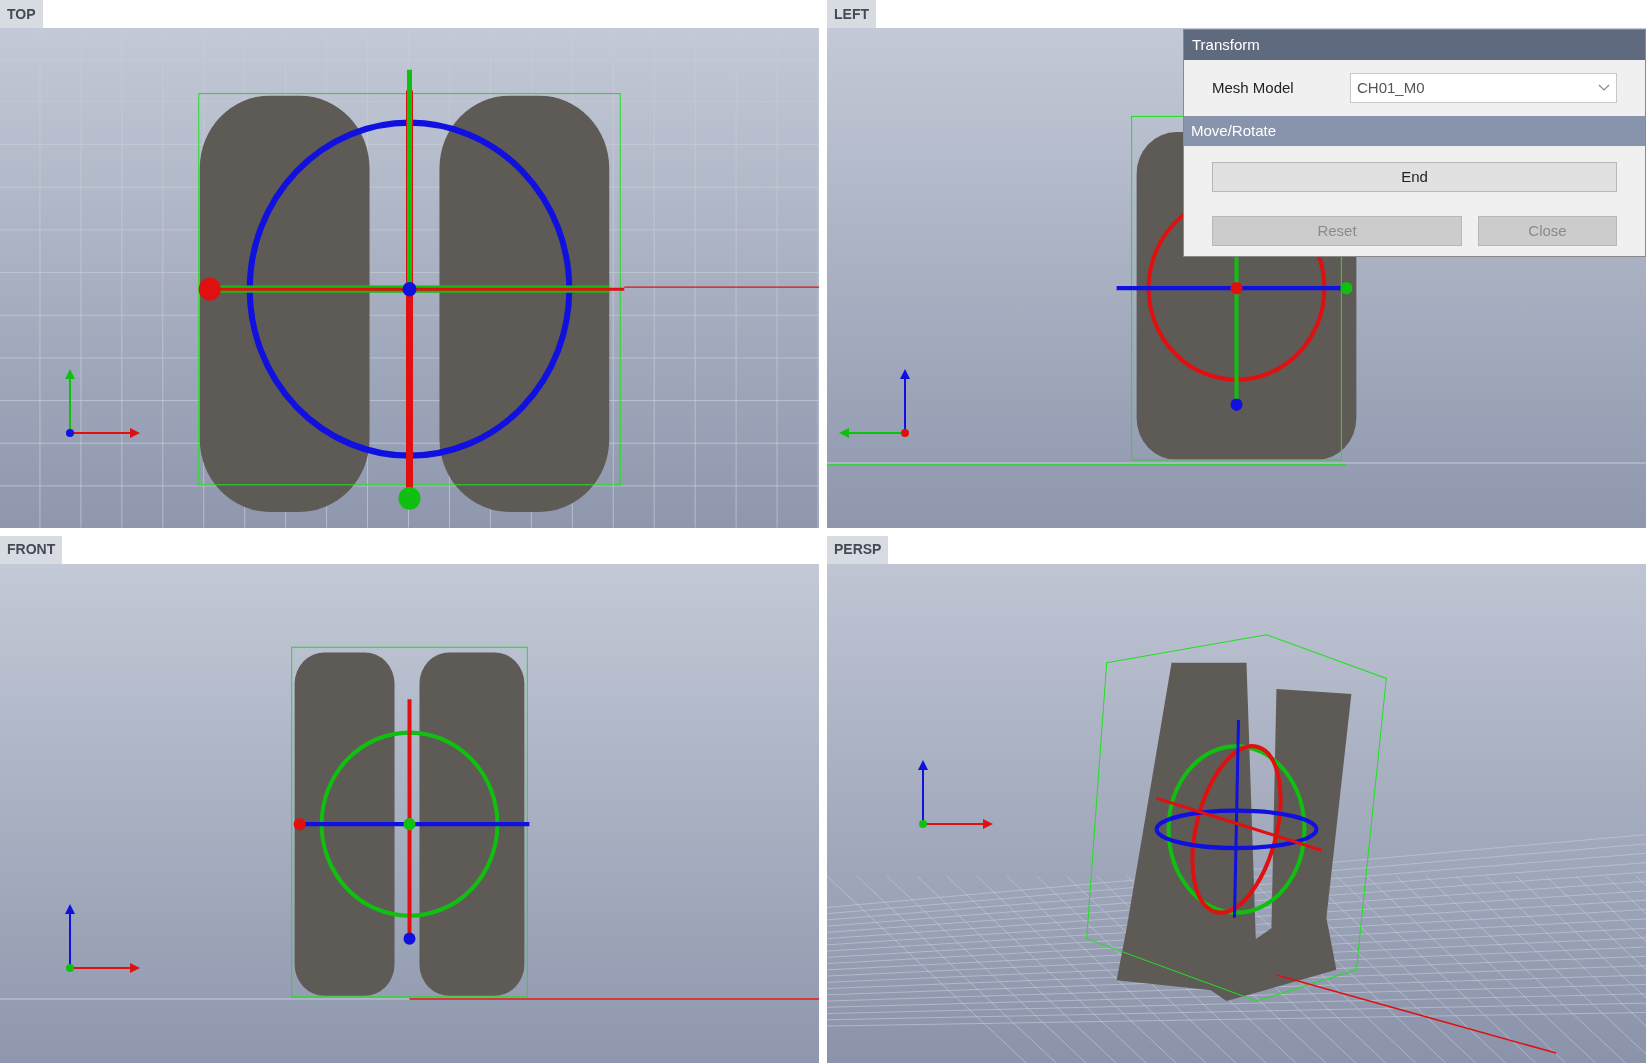 The image size is (1646, 1063). What do you see at coordinates (1604, 88) in the screenshot?
I see `chevron-down-icon` at bounding box center [1604, 88].